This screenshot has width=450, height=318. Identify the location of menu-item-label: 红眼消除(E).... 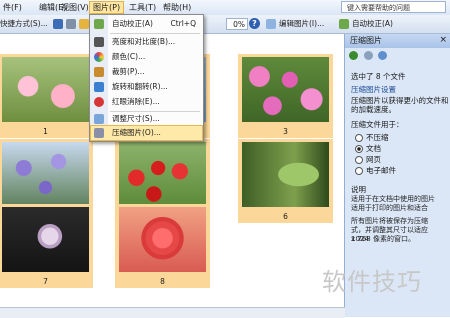
(136, 101).